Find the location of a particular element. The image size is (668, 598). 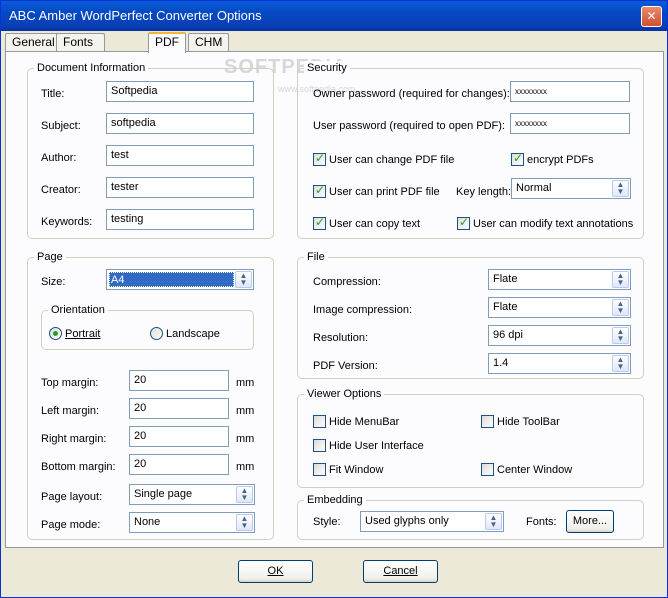

pdf-version-select: 1.4 ▲ ▼ is located at coordinates (559, 363).